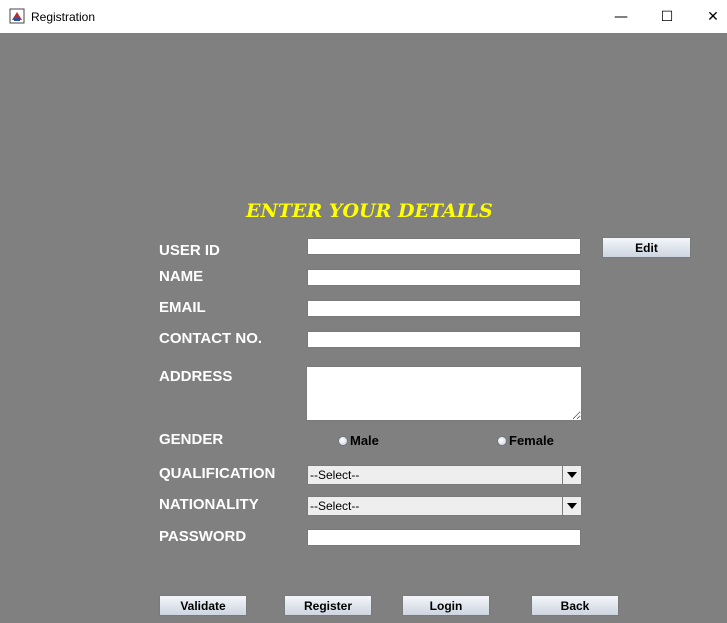  Describe the element at coordinates (196, 376) in the screenshot. I see `address-label: ADDRESS` at that location.